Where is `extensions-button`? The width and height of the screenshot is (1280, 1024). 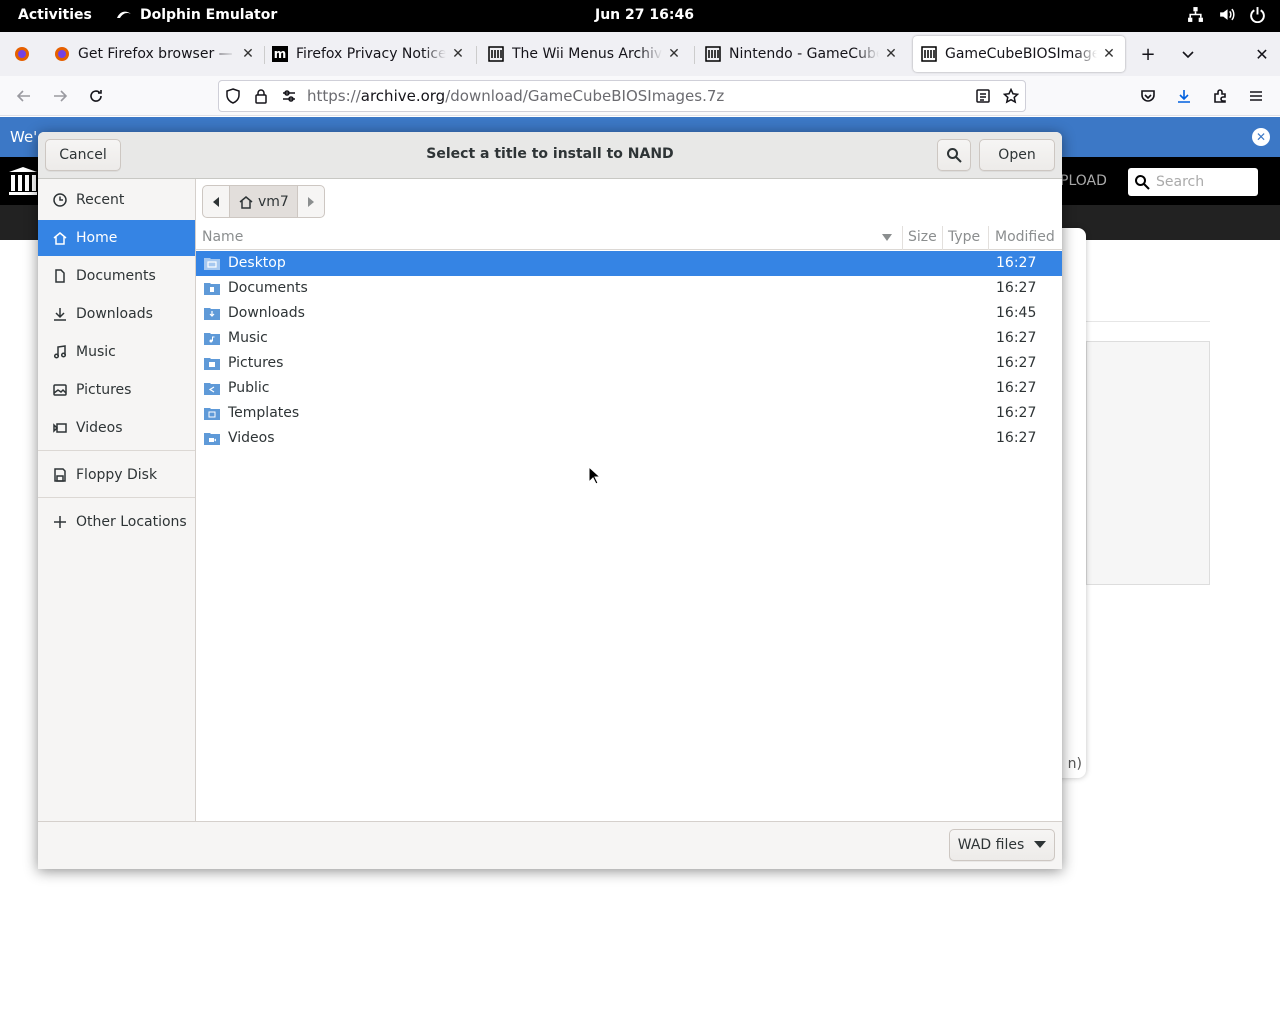
extensions-button is located at coordinates (1220, 96).